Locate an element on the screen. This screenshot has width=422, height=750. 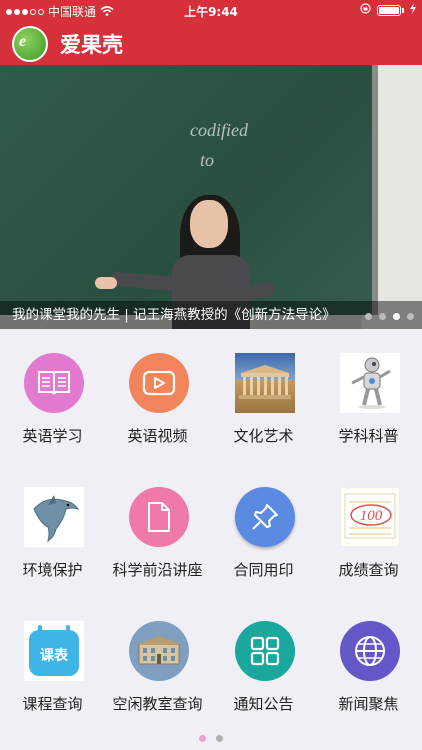
chalk-text-1: codified is located at coordinates (219, 130).